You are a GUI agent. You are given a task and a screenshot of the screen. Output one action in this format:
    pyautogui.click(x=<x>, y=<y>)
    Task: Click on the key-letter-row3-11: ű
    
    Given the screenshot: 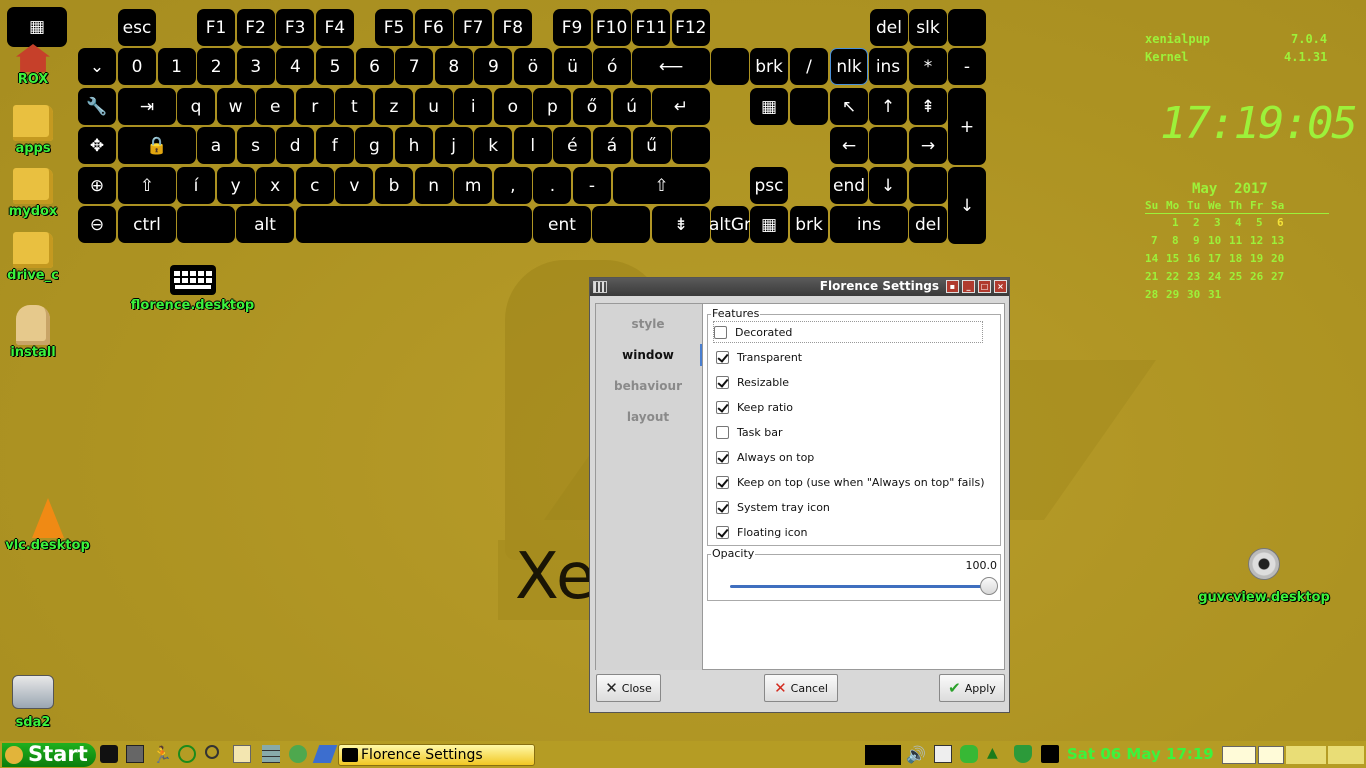 What is the action you would take?
    pyautogui.click(x=651, y=145)
    